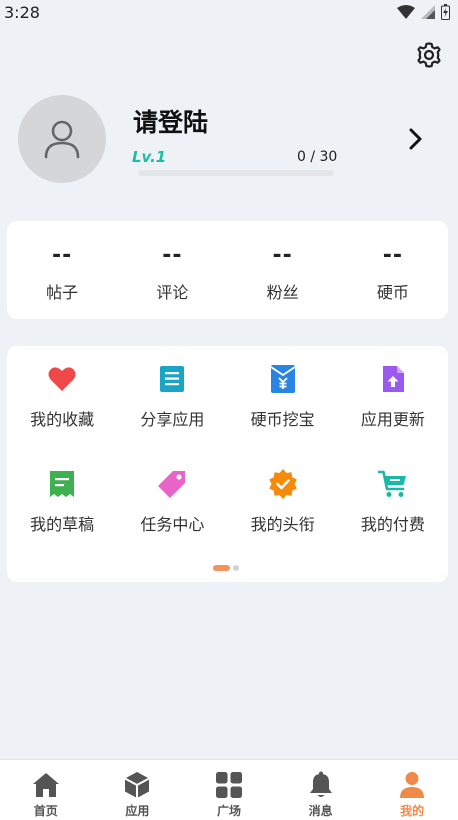  I want to click on profile-header: 请登陆 Lv.1 0 / 30, so click(233, 140).